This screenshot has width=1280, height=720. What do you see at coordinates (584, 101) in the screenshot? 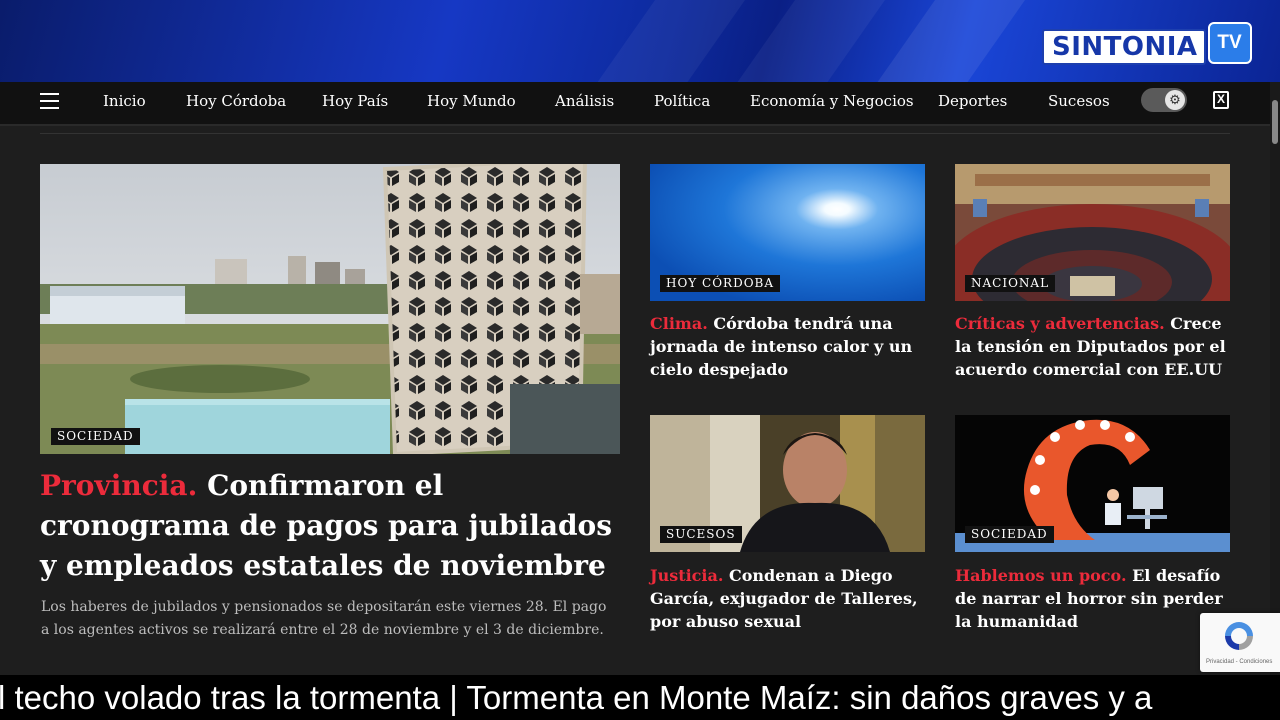
I see `nav-item-analisis: Análisis` at bounding box center [584, 101].